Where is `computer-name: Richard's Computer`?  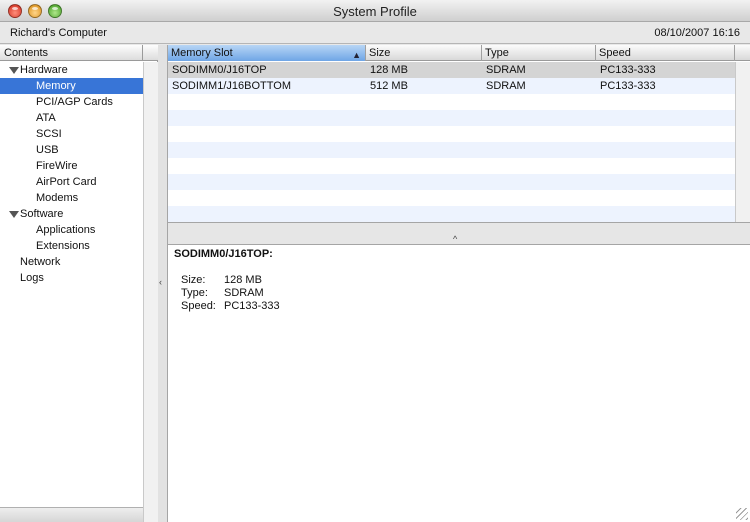
computer-name: Richard's Computer is located at coordinates (58, 33).